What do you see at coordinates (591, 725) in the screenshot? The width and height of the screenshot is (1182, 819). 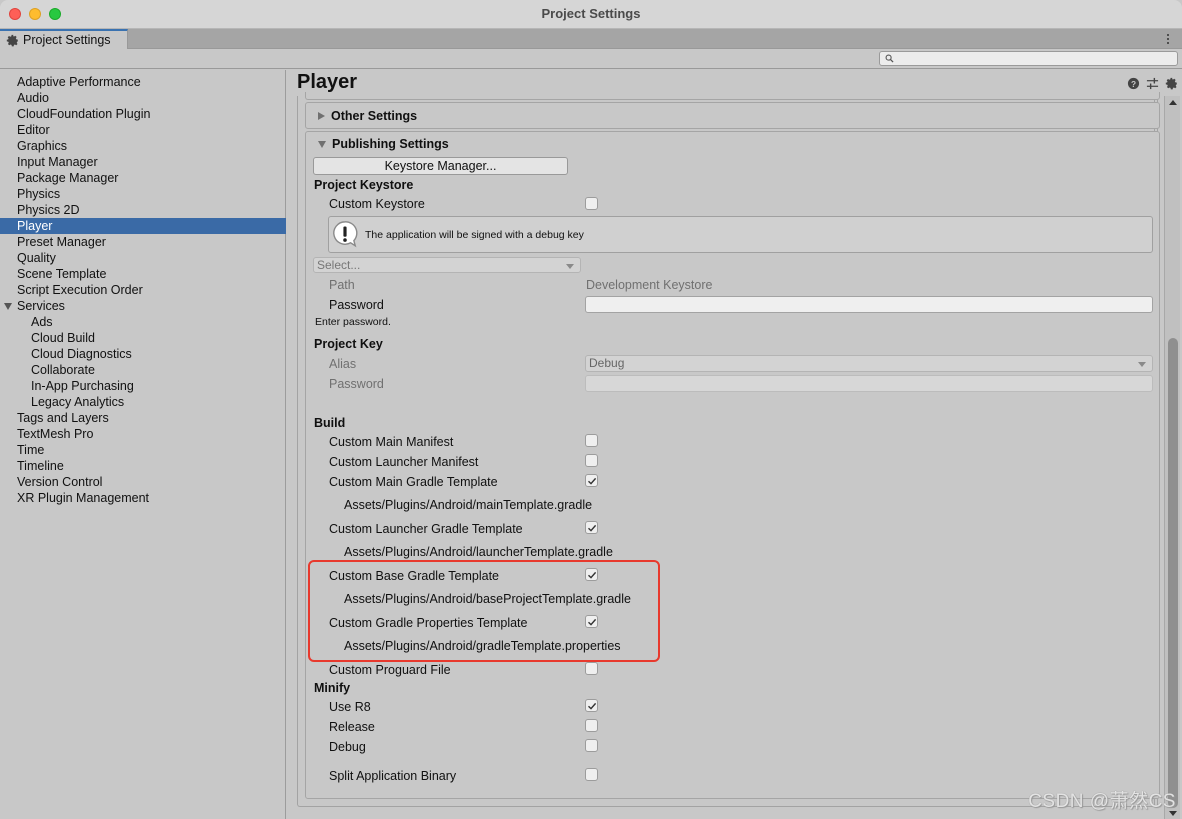 I see `release-checkbox` at bounding box center [591, 725].